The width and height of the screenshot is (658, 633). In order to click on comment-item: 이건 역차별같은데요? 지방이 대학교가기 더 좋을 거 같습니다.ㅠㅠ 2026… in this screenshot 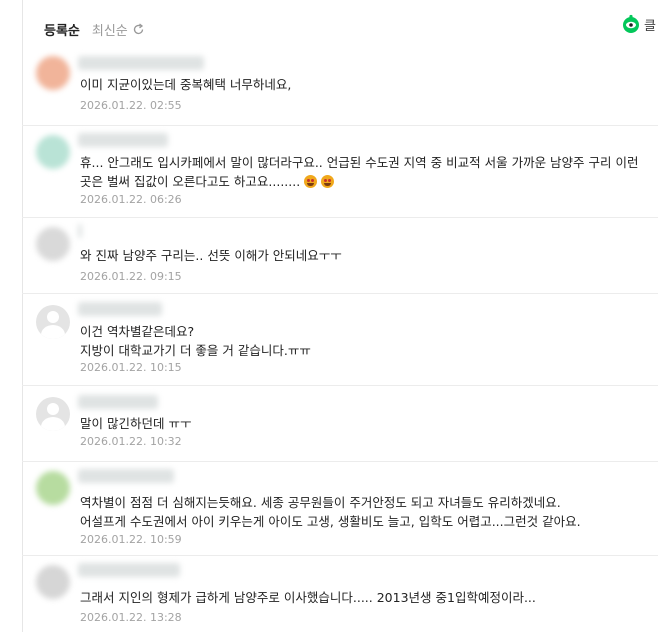, I will do `click(340, 339)`.